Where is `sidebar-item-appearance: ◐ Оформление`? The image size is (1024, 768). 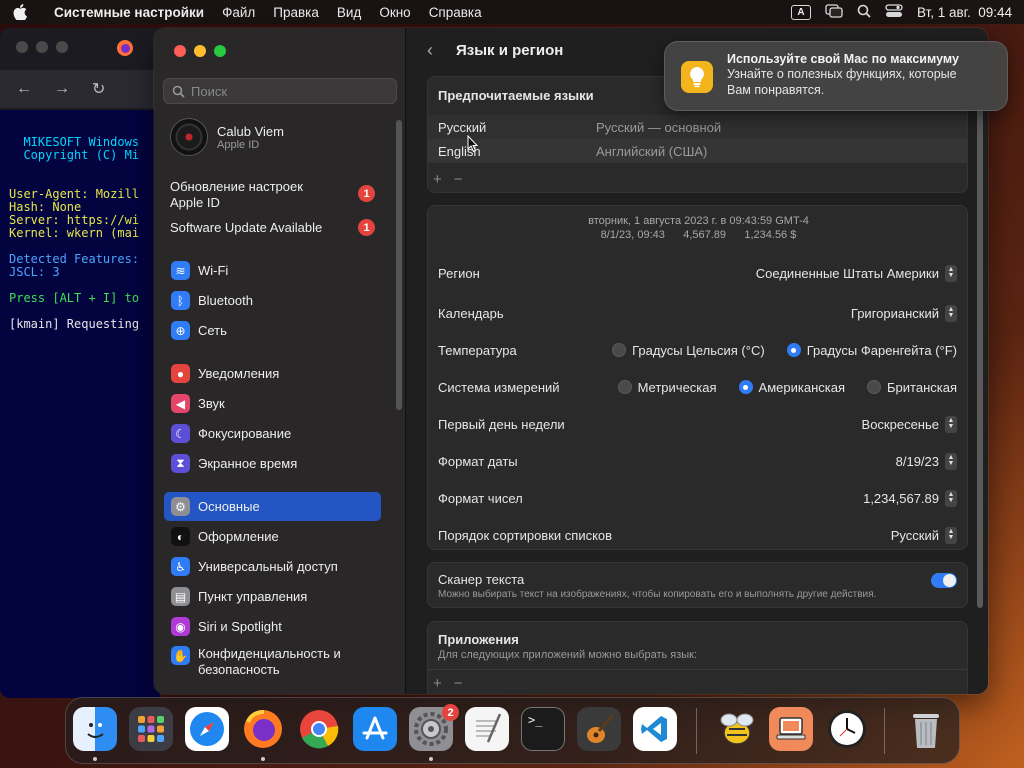 sidebar-item-appearance: ◐ Оформление is located at coordinates (272, 536).